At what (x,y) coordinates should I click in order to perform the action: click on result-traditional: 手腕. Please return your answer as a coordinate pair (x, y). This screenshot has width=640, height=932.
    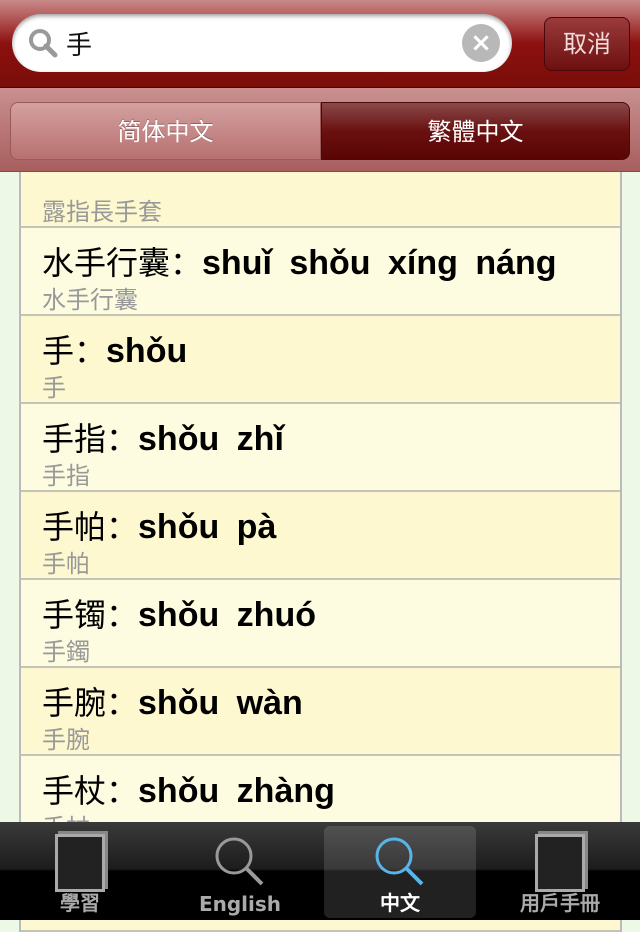
    Looking at the image, I should click on (66, 740).